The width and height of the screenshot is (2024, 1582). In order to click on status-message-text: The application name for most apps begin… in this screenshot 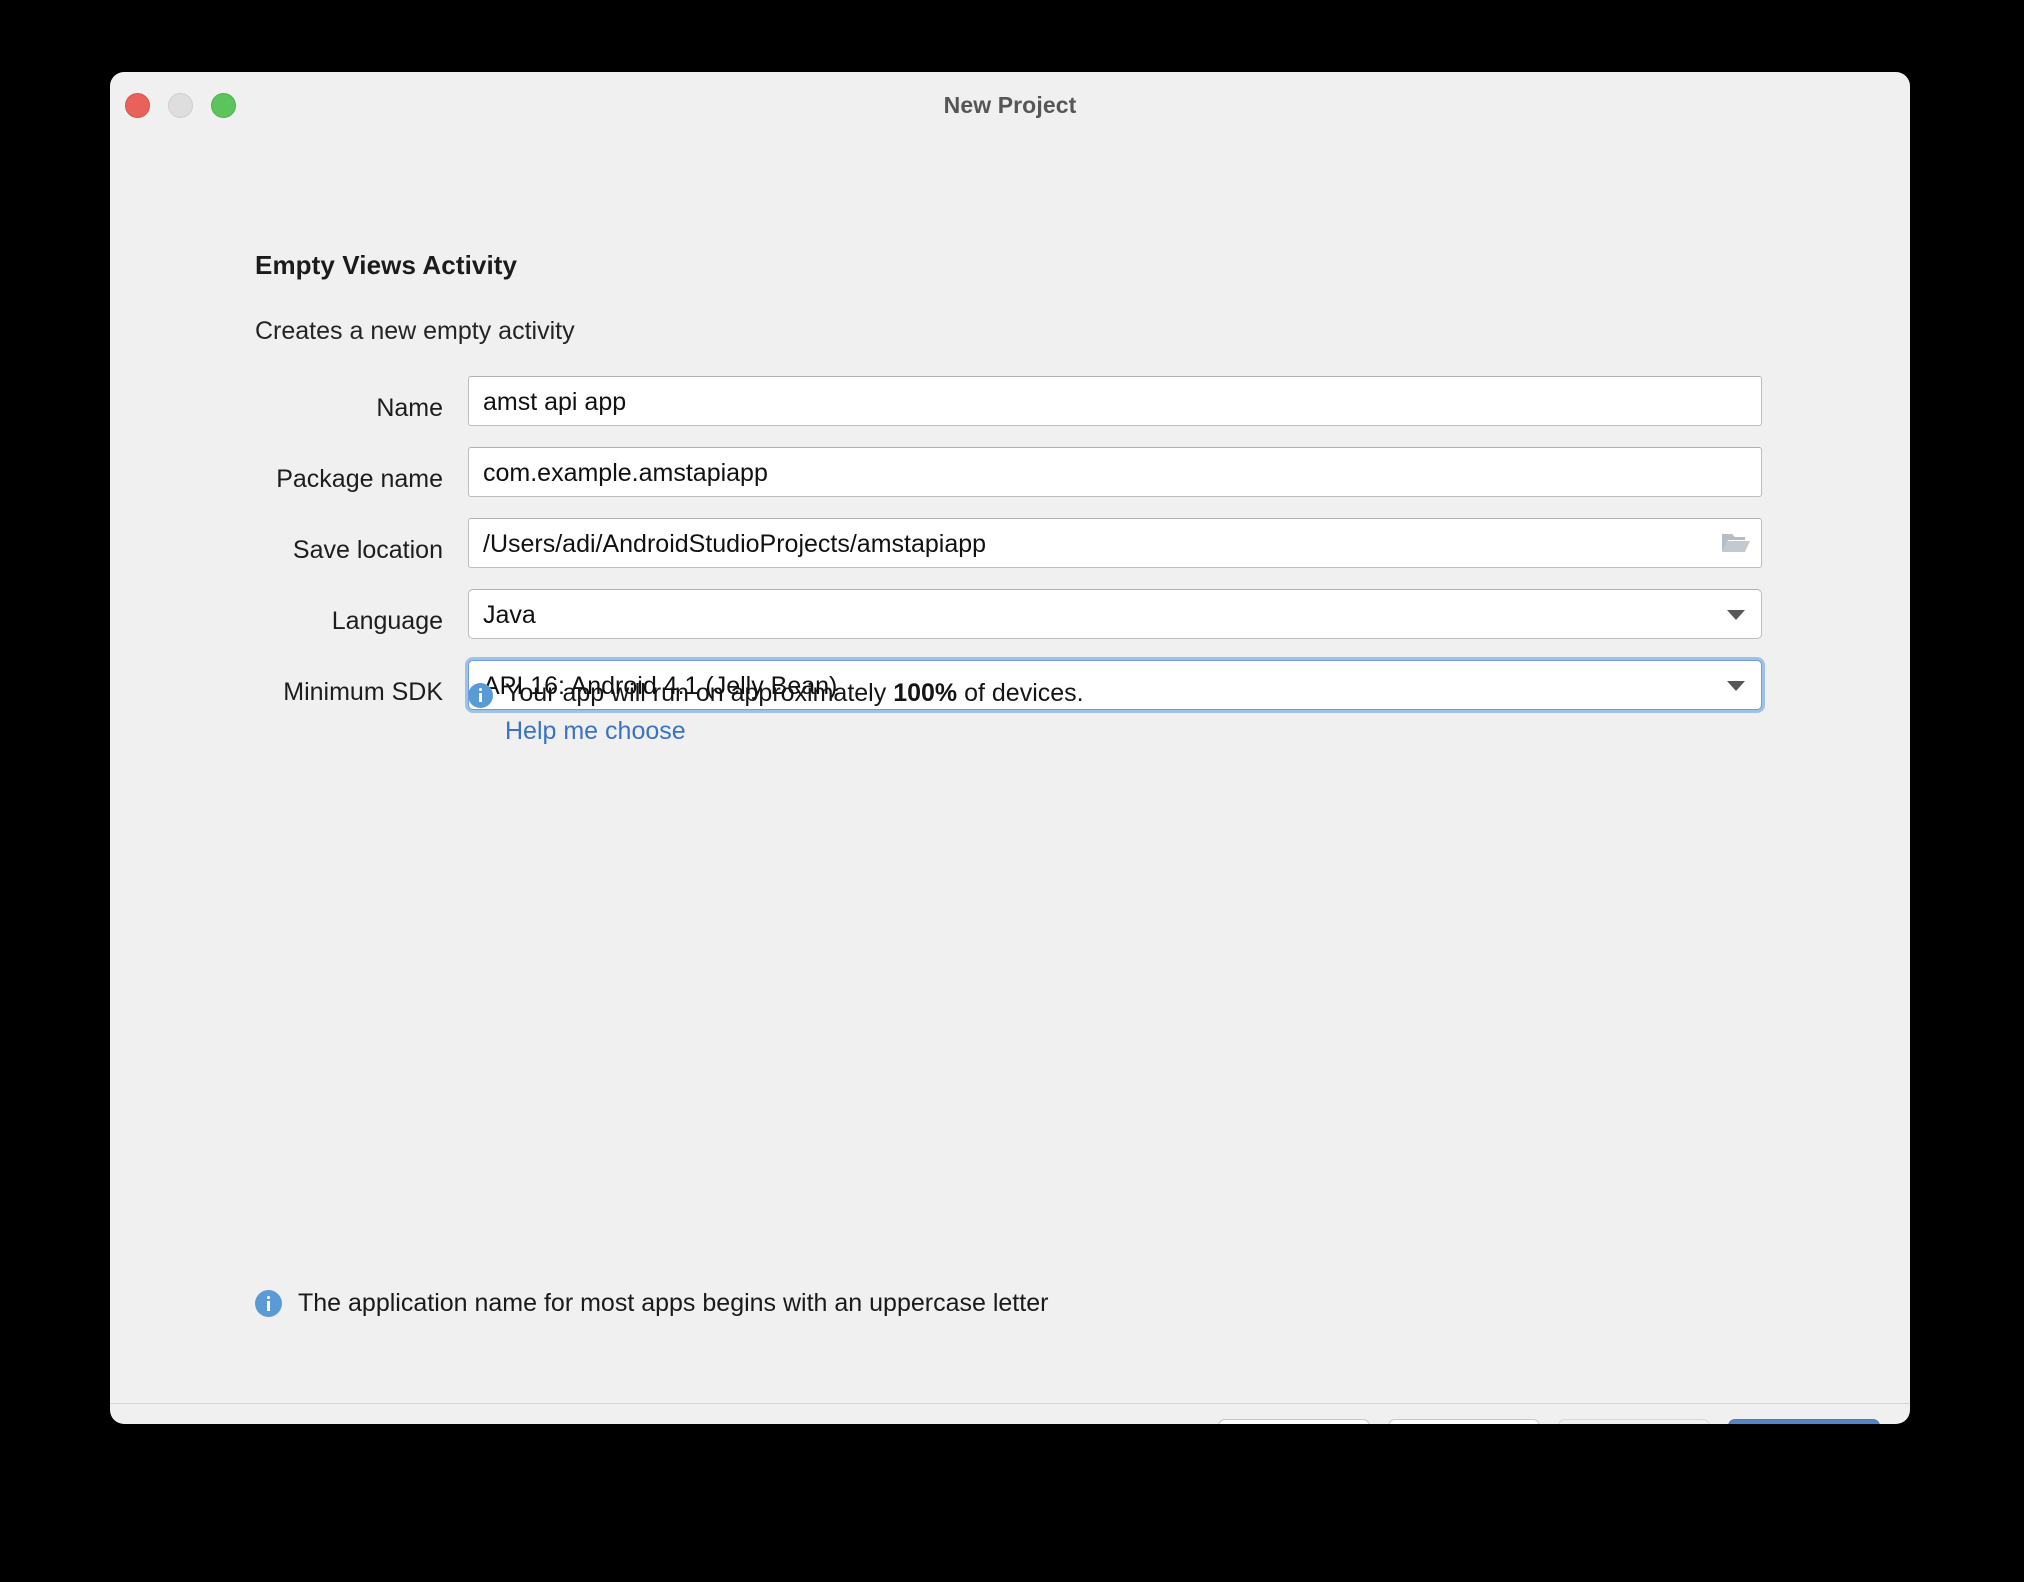, I will do `click(673, 1303)`.